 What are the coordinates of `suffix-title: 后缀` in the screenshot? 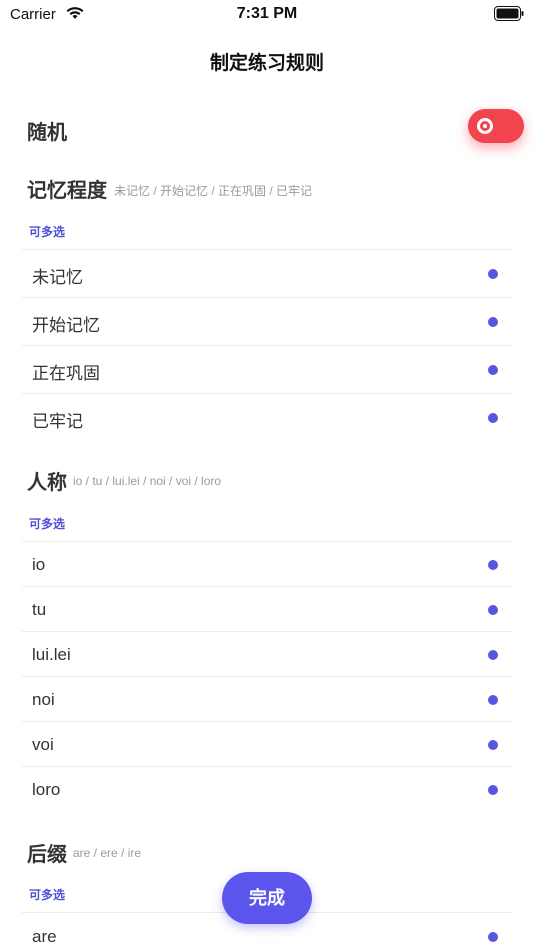 It's located at (47, 855).